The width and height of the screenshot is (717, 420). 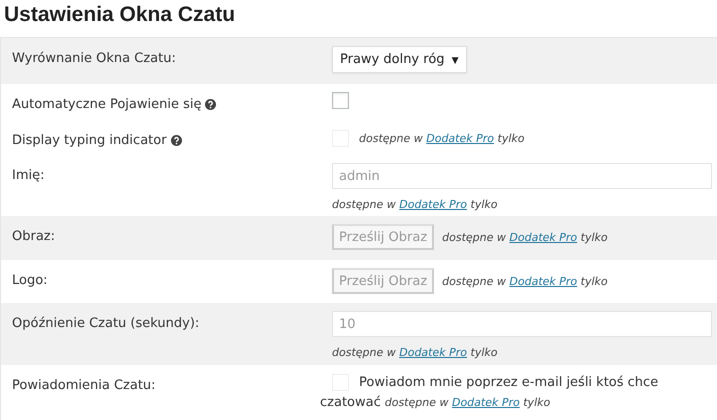 What do you see at coordinates (28, 175) in the screenshot?
I see `field-label: Imię:` at bounding box center [28, 175].